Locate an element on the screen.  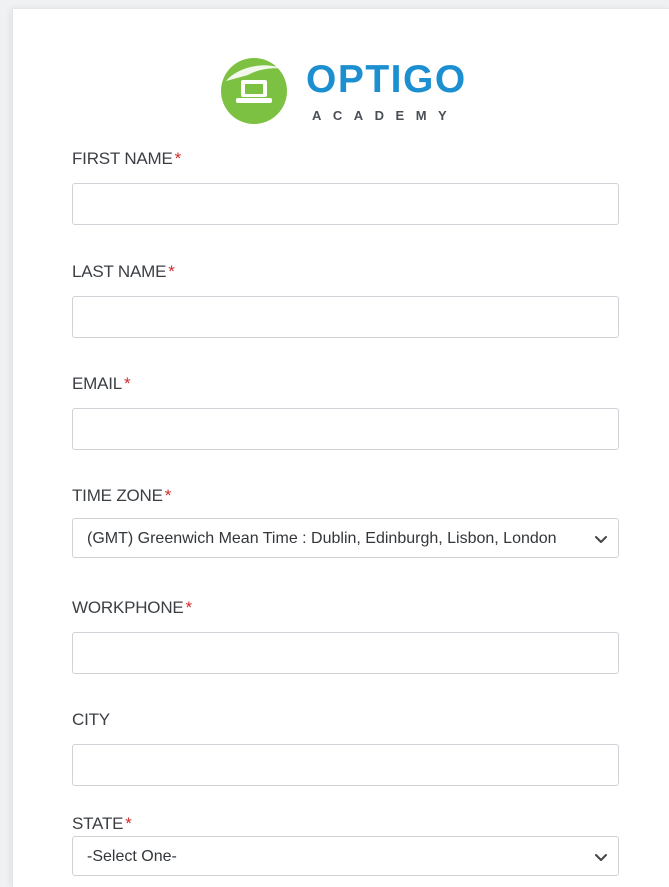
email-label: EMAIL * is located at coordinates (345, 384).